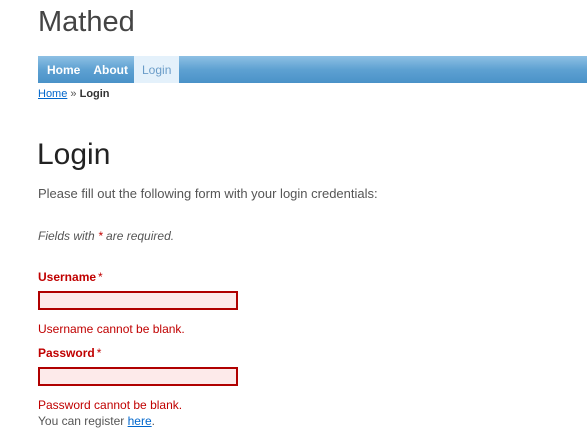 The width and height of the screenshot is (587, 446). I want to click on register-note-prefix: You can register, so click(83, 421).